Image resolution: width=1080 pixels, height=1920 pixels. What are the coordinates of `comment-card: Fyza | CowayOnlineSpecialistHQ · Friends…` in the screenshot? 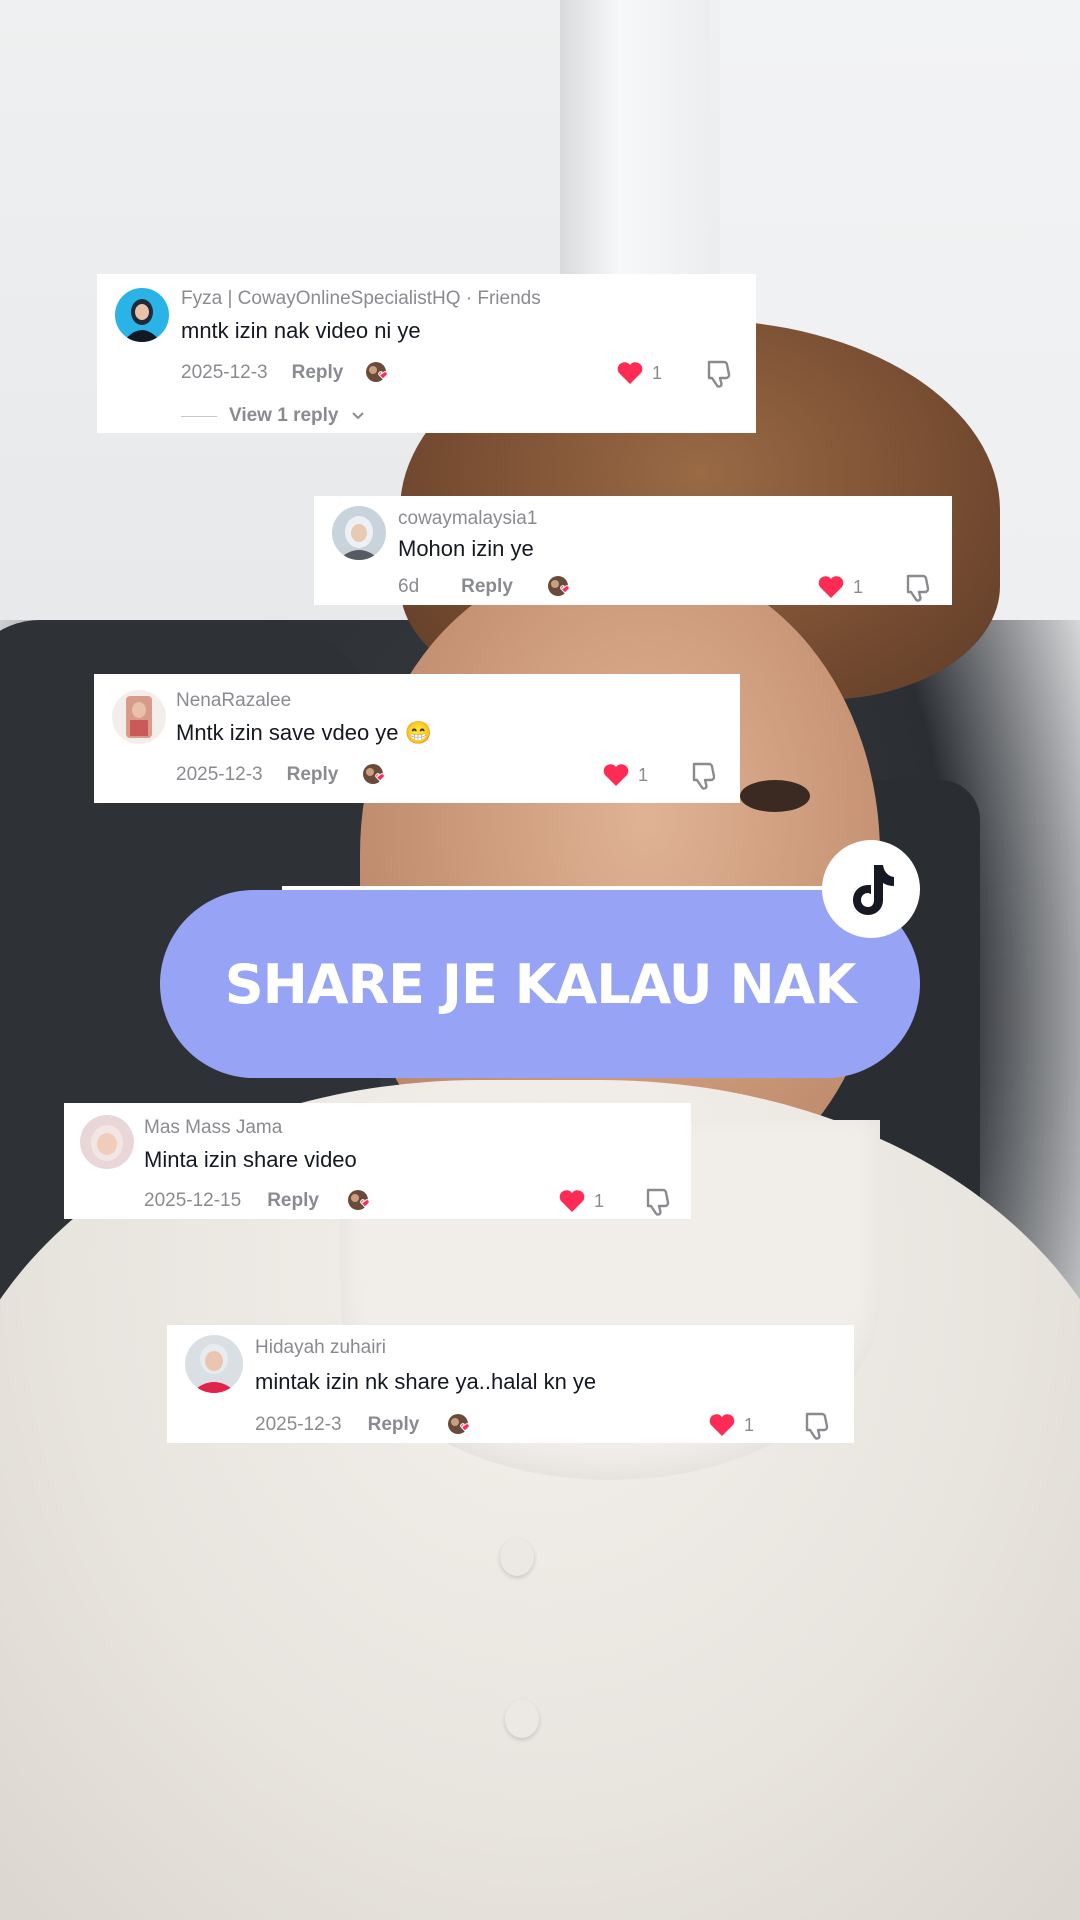 It's located at (426, 353).